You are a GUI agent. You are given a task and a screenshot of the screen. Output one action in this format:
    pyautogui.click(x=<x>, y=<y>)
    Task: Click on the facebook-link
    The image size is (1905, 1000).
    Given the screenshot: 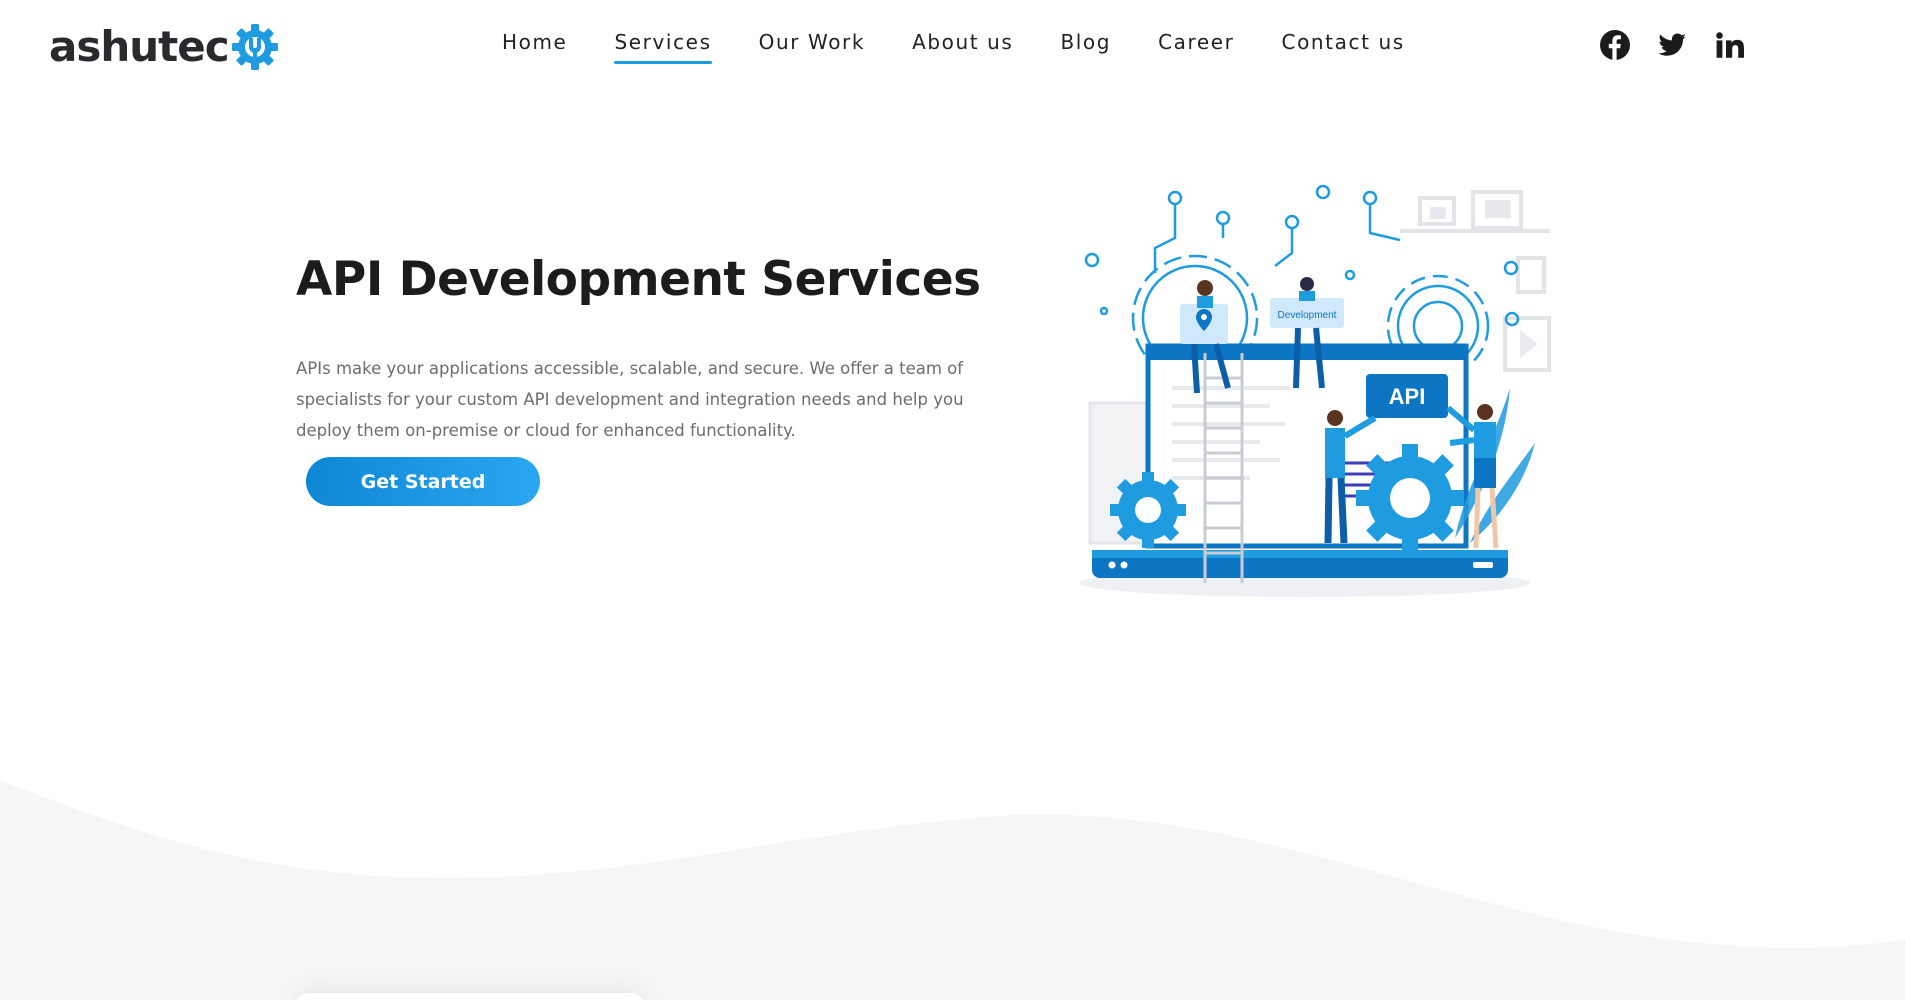 What is the action you would take?
    pyautogui.click(x=1615, y=45)
    